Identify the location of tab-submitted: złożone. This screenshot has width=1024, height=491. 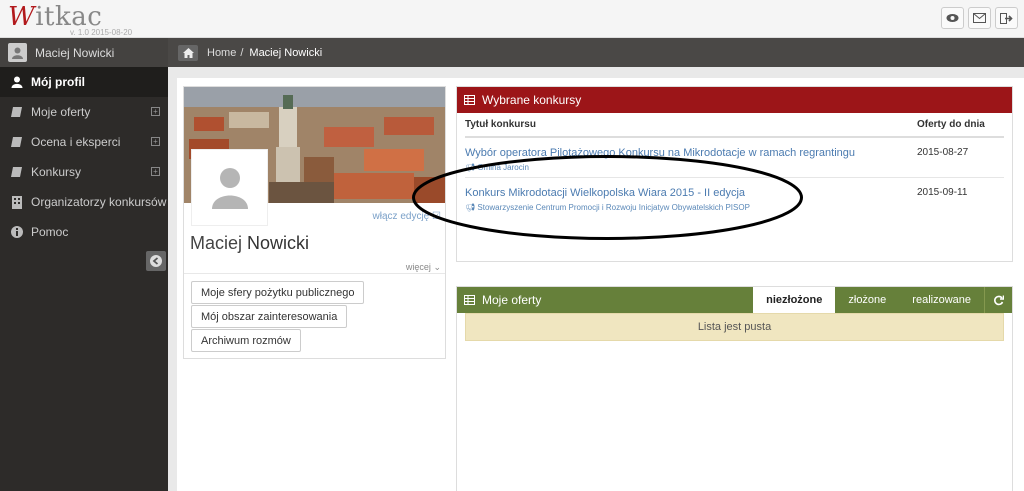
(867, 300).